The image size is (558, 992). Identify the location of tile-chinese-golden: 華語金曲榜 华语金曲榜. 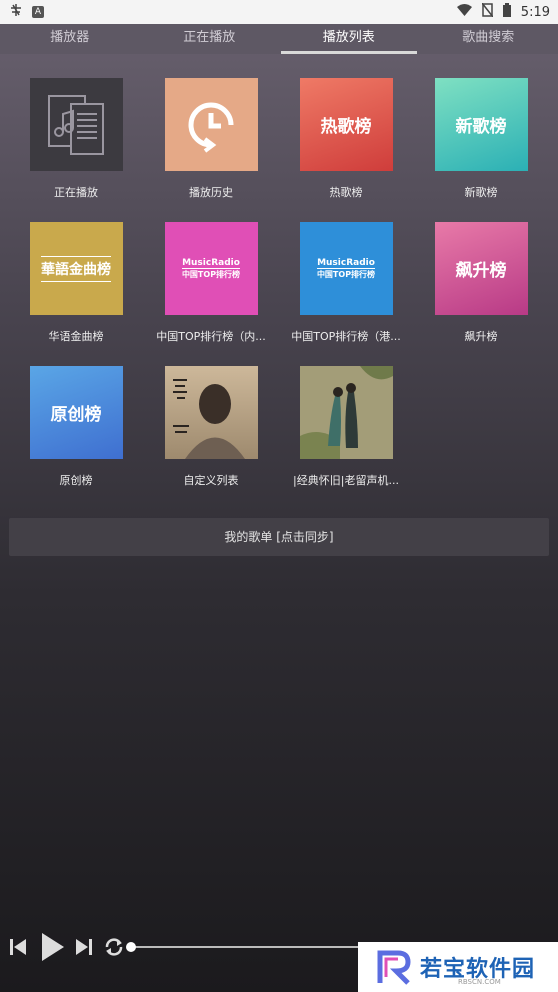
(76, 283).